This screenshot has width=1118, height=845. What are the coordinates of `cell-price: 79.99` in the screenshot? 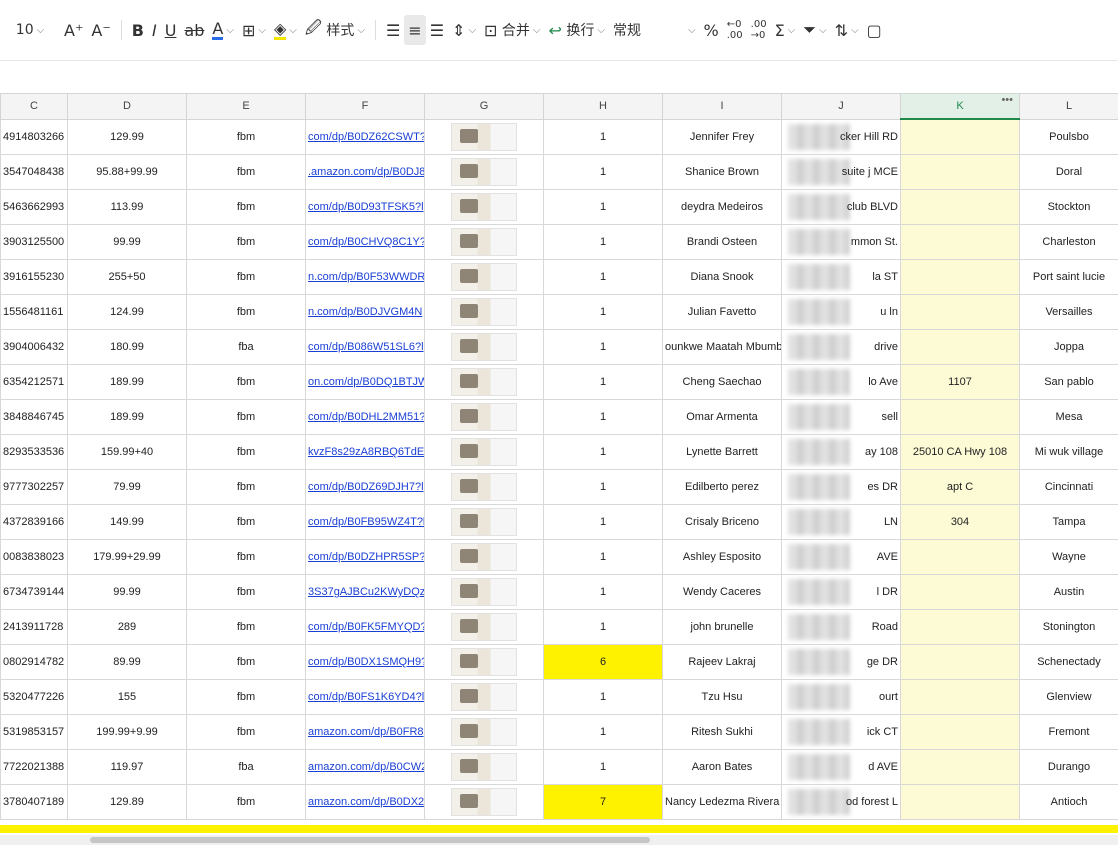 It's located at (127, 487).